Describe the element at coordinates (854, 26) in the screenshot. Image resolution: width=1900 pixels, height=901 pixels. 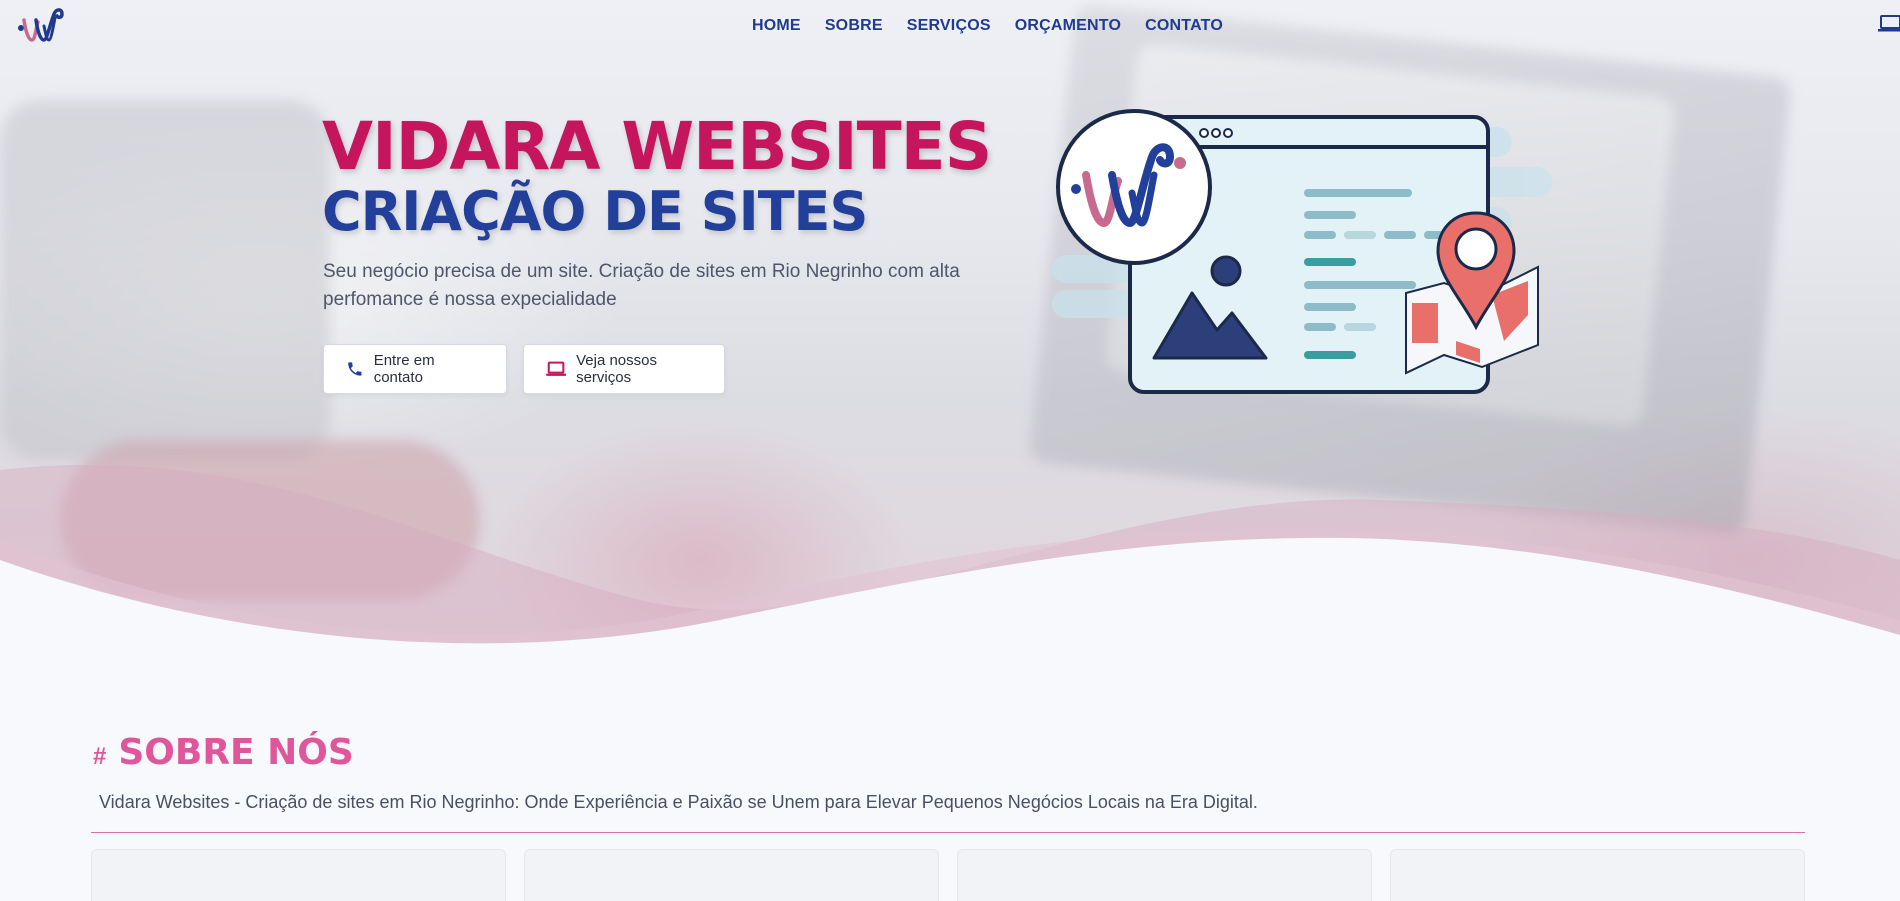
I see `nav-item-sobre: SOBRE` at that location.